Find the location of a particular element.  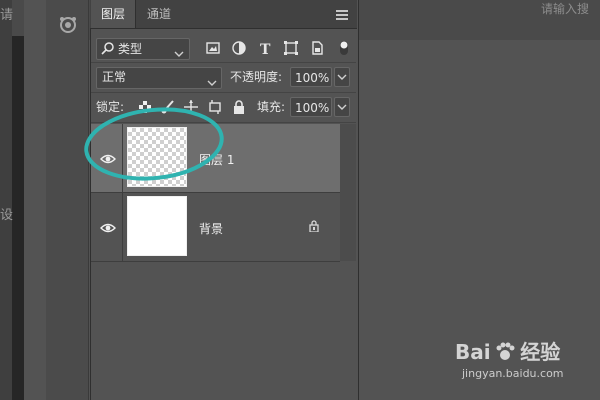

collapsed-panel-column is located at coordinates (67, 200).